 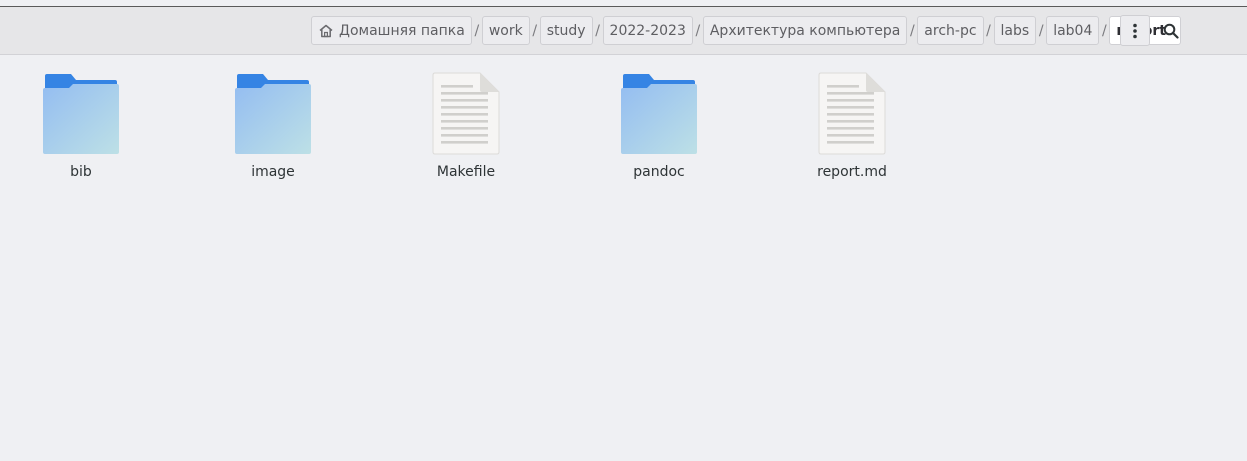 I want to click on search-icon, so click(x=1171, y=31).